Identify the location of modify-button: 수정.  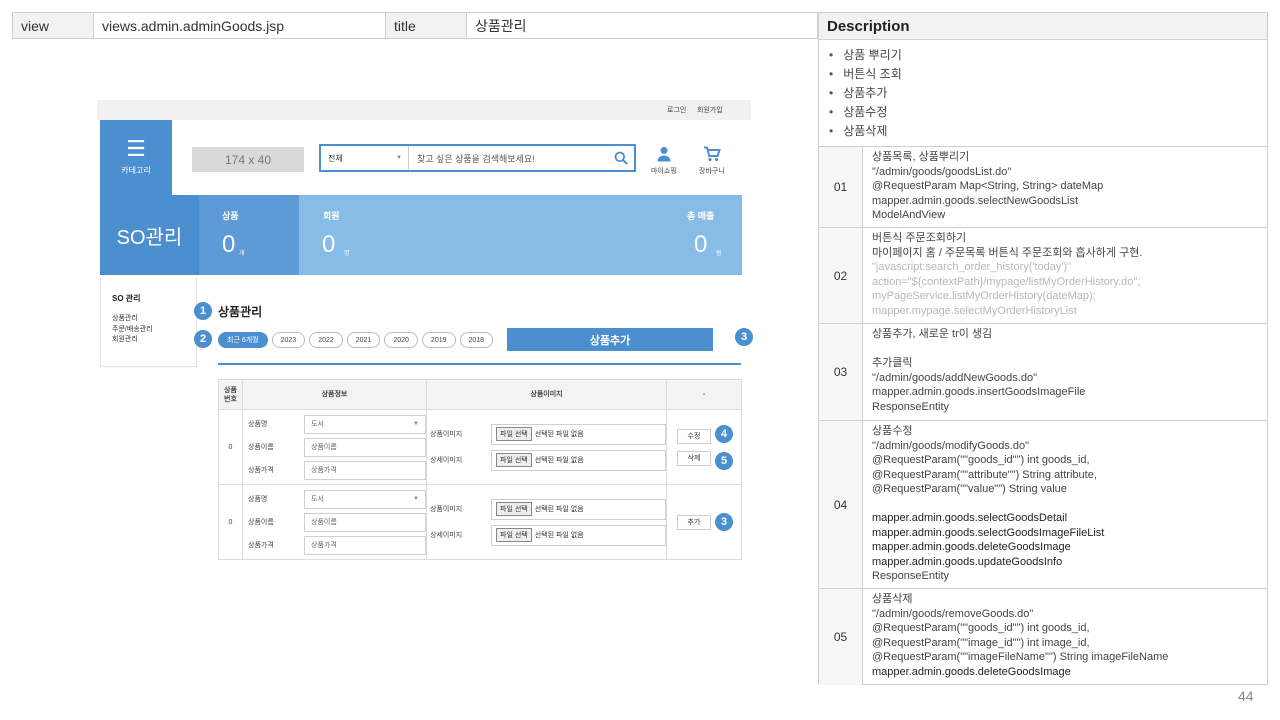
(694, 436).